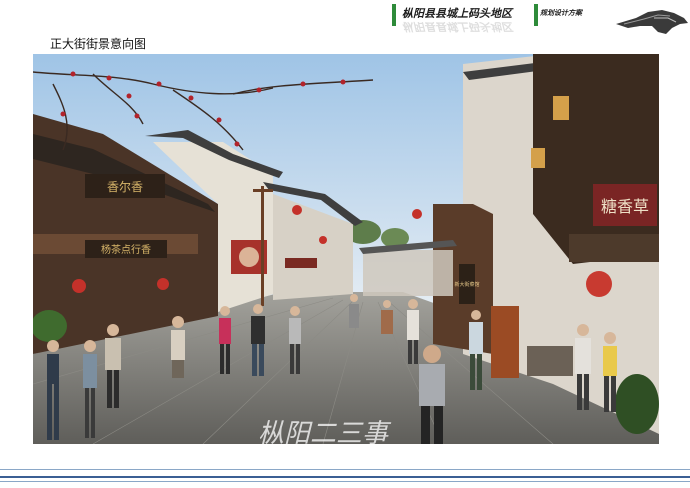  Describe the element at coordinates (466, 284) in the screenshot. I see `small-vertical-sign-text: 新大街菜馆` at that location.